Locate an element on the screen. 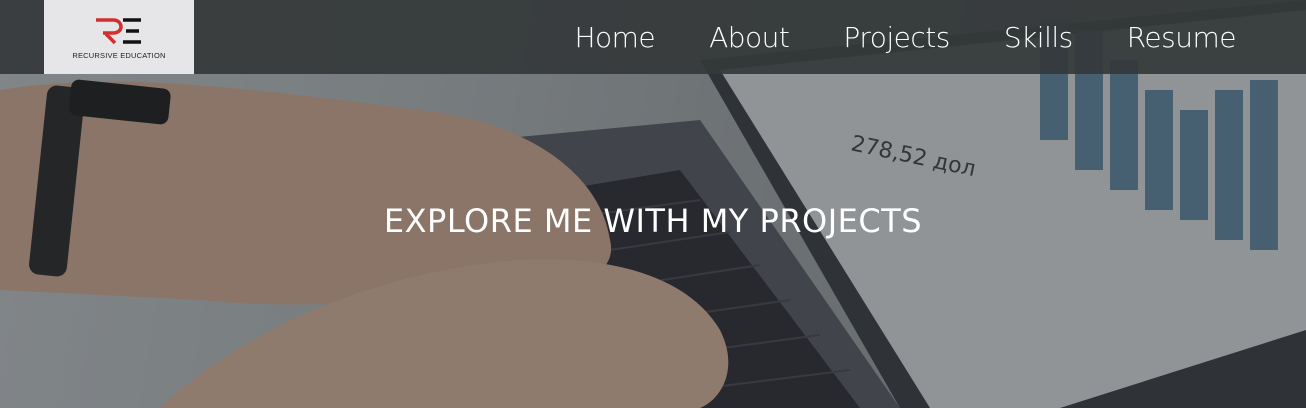 This screenshot has width=1306, height=408. nav-skills: Skills is located at coordinates (1038, 37).